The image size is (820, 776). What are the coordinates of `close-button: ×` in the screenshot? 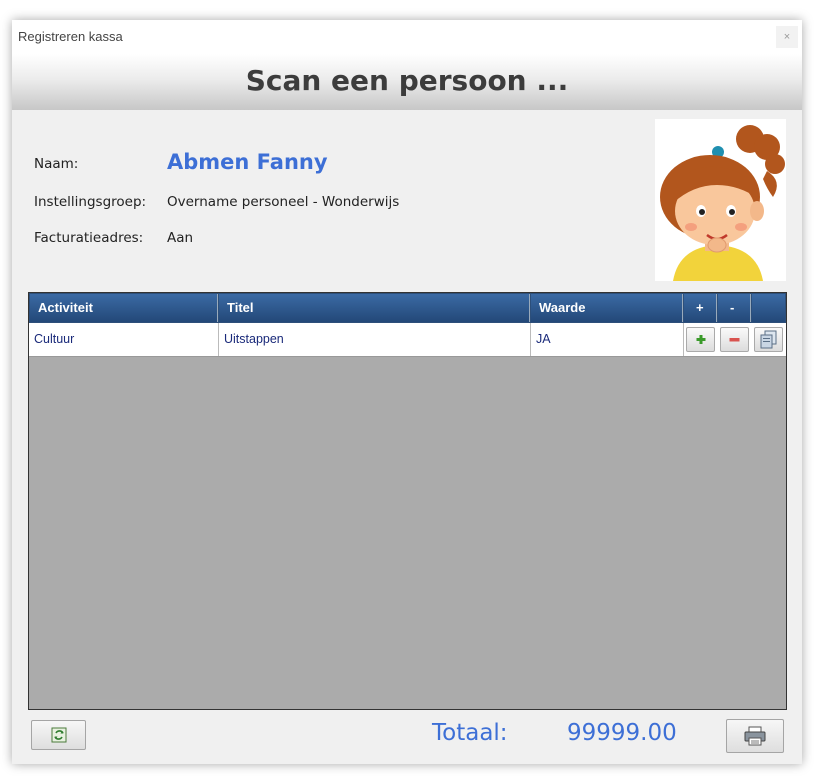 It's located at (787, 37).